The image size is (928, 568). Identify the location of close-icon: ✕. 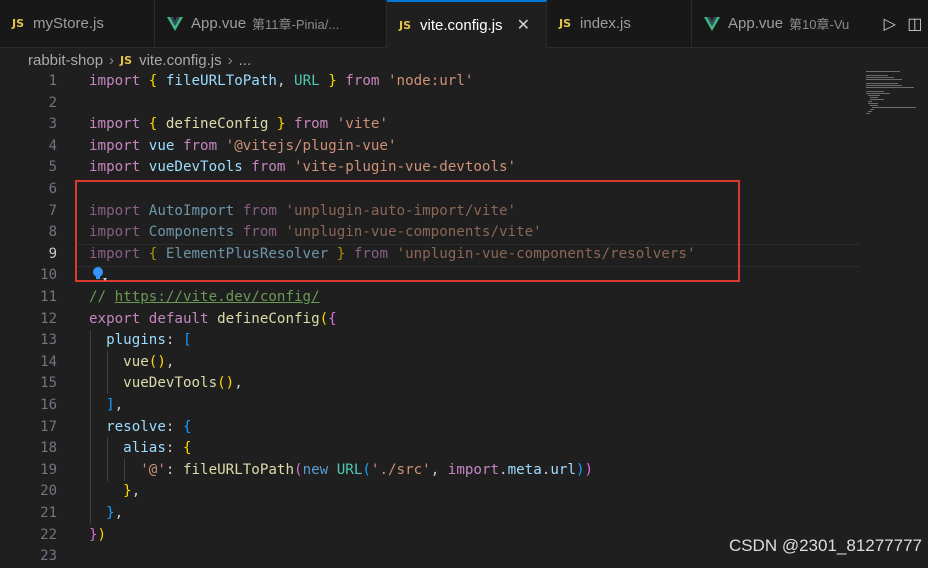
(523, 25).